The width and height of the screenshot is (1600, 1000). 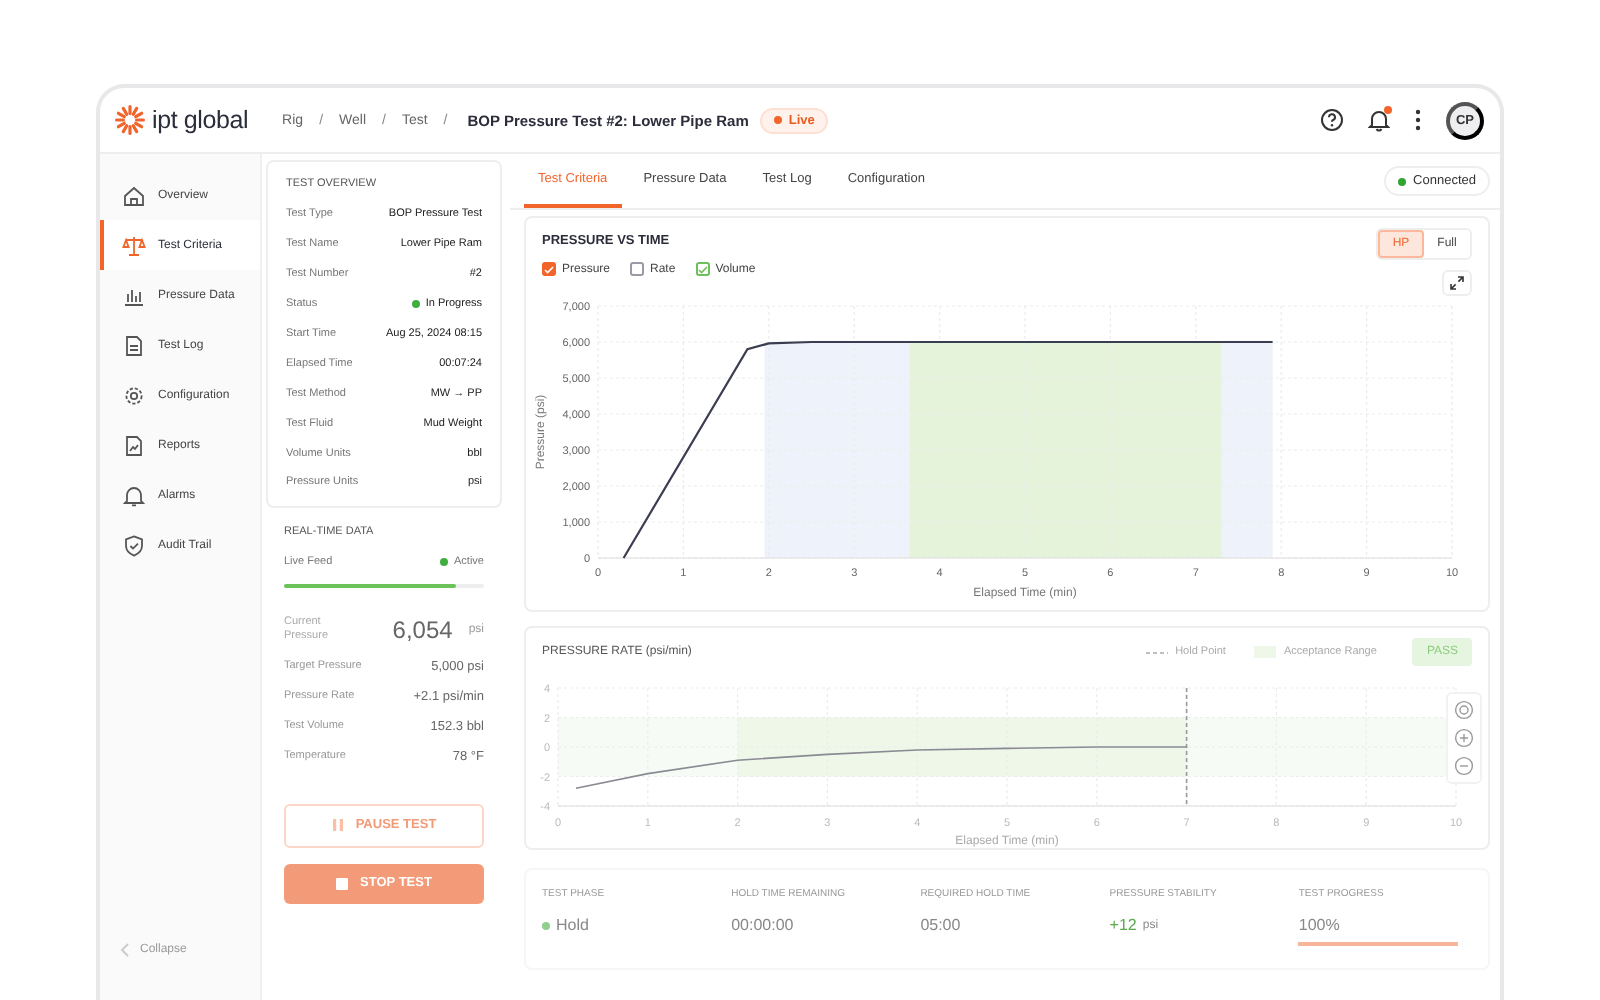 I want to click on stop-icon, so click(x=342, y=883).